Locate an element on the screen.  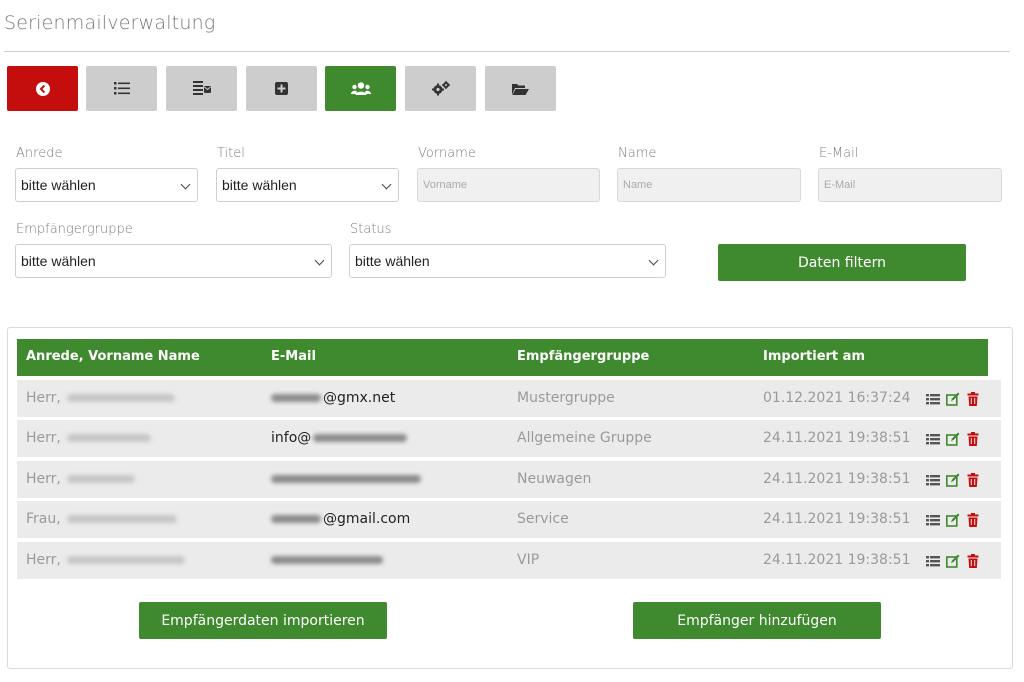
name-input: Name is located at coordinates (709, 185).